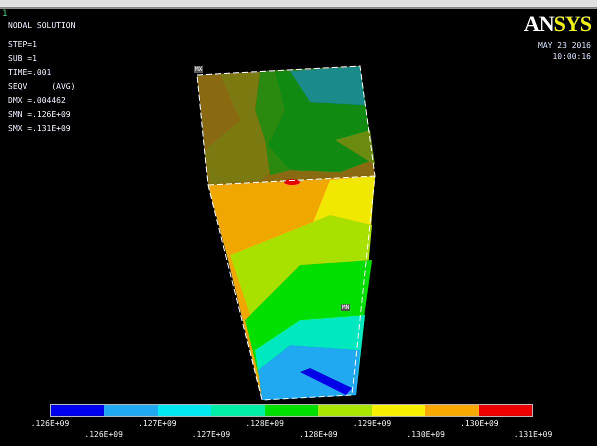 This screenshot has width=597, height=446. Describe the element at coordinates (40, 115) in the screenshot. I see `info-text: SMN =.126E+09` at that location.